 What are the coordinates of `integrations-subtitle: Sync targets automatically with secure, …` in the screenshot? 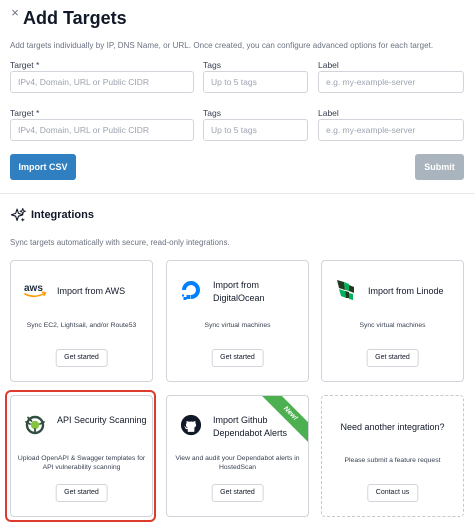 It's located at (120, 242).